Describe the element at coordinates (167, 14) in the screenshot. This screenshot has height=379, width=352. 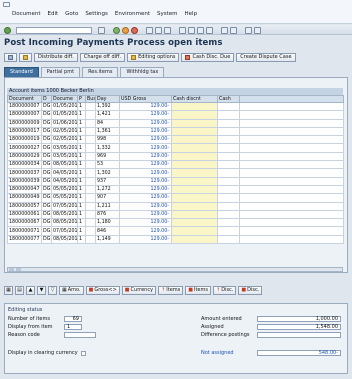
I see `menu-item-system: System` at that location.